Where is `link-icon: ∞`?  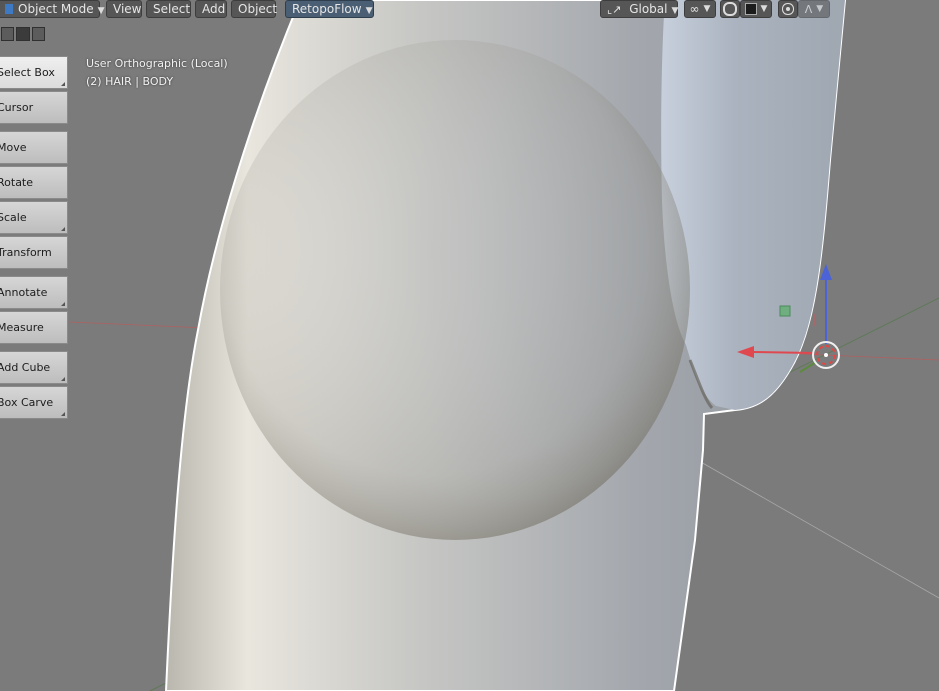
link-icon: ∞ is located at coordinates (694, 9).